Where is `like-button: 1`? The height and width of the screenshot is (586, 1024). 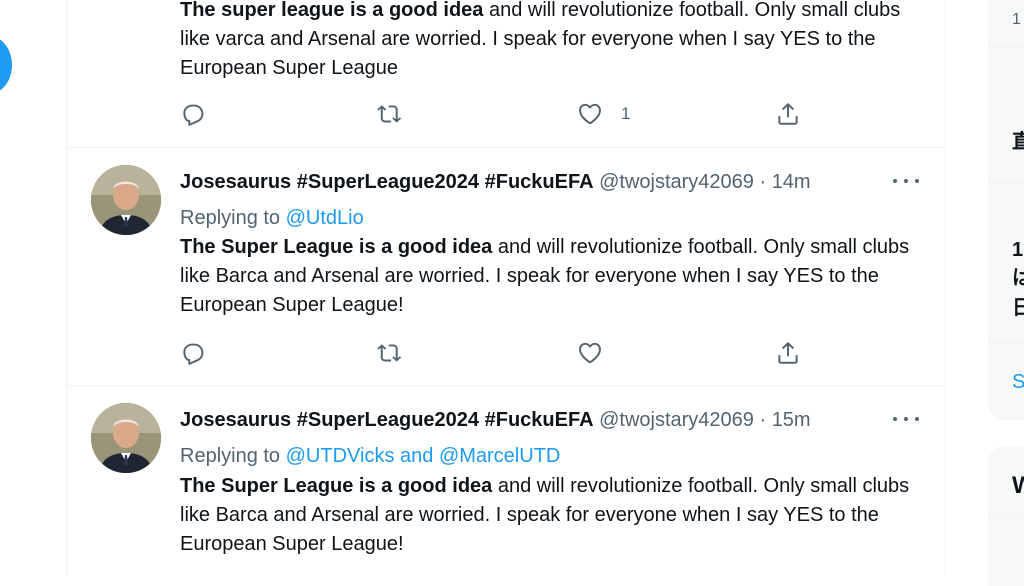 like-button: 1 is located at coordinates (603, 114).